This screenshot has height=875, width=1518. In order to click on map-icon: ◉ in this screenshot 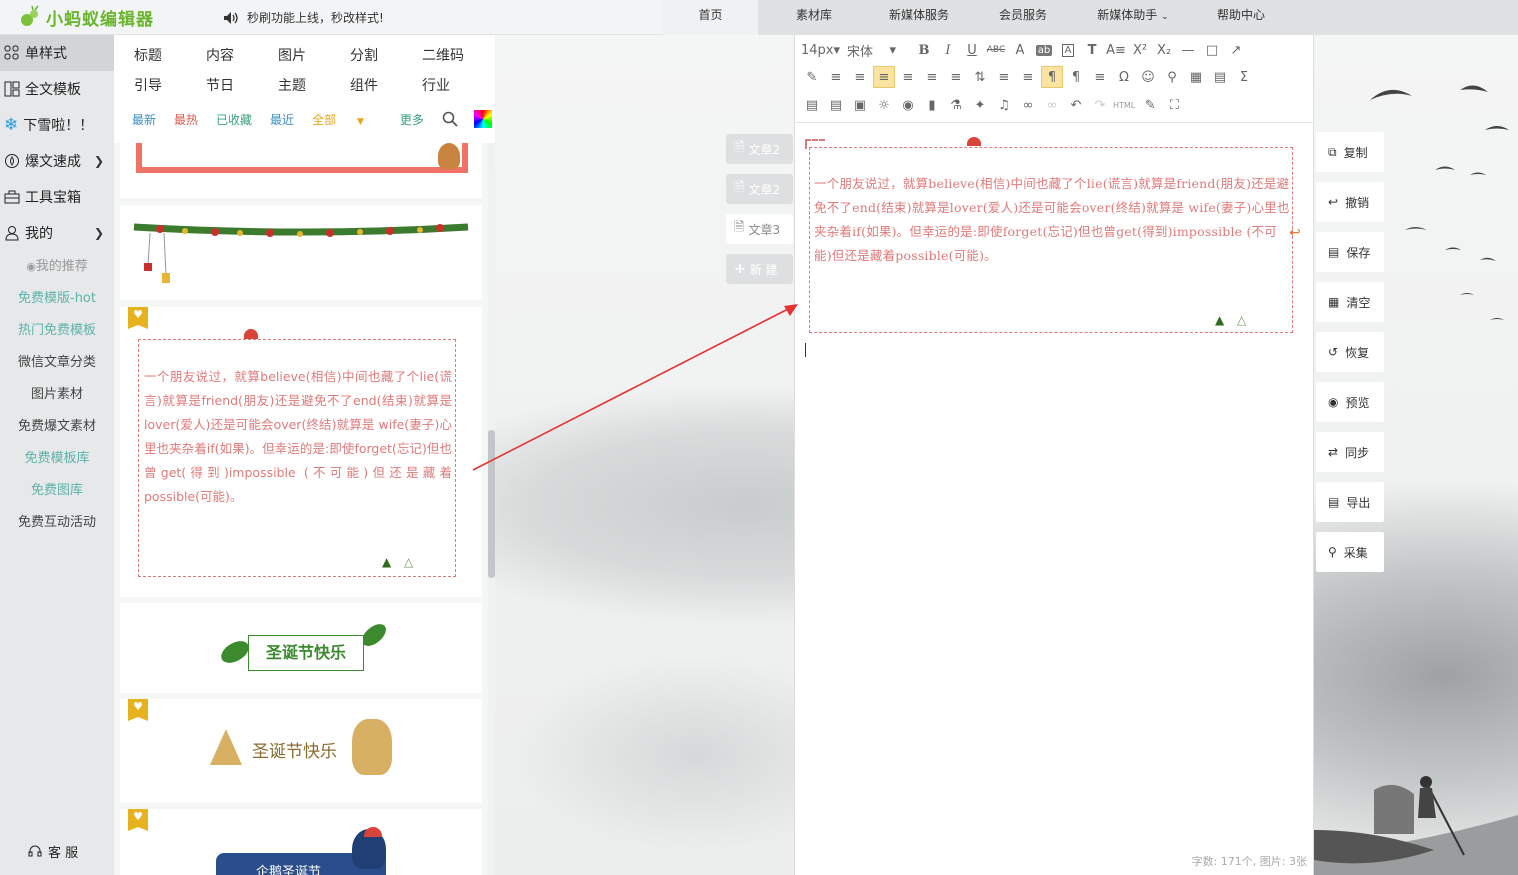, I will do `click(908, 105)`.